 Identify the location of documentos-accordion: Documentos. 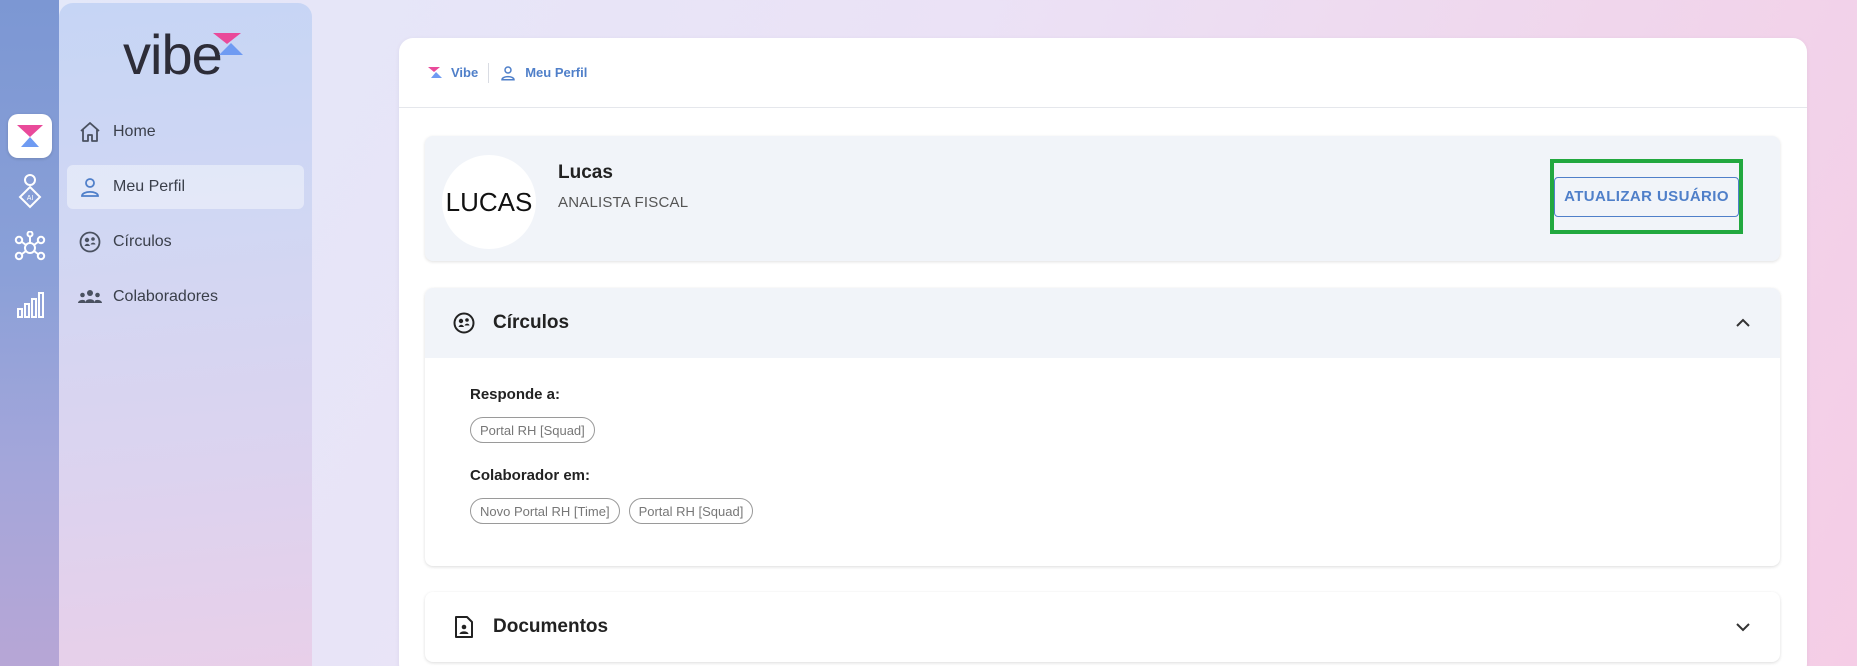
(1102, 627).